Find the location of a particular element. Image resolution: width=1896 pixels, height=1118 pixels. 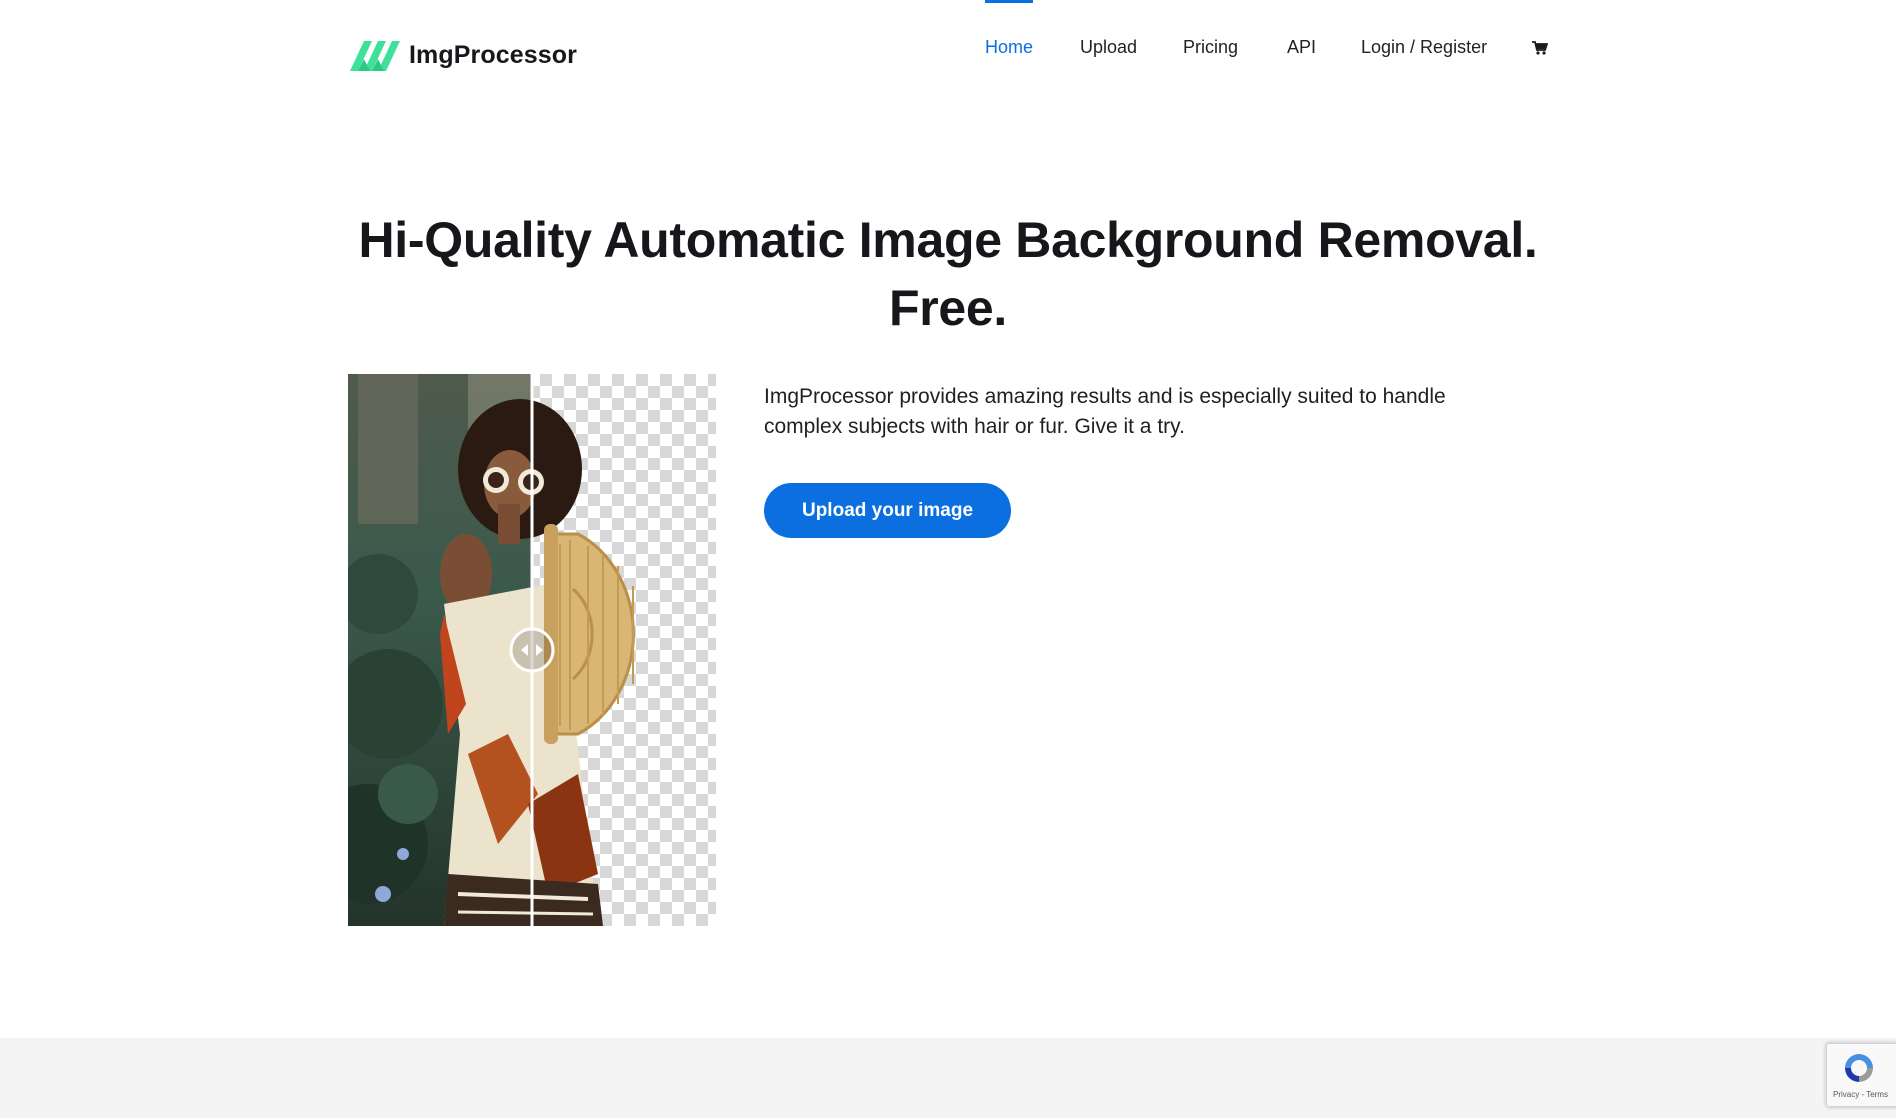

nav-pricing: Pricing is located at coordinates (1210, 47).